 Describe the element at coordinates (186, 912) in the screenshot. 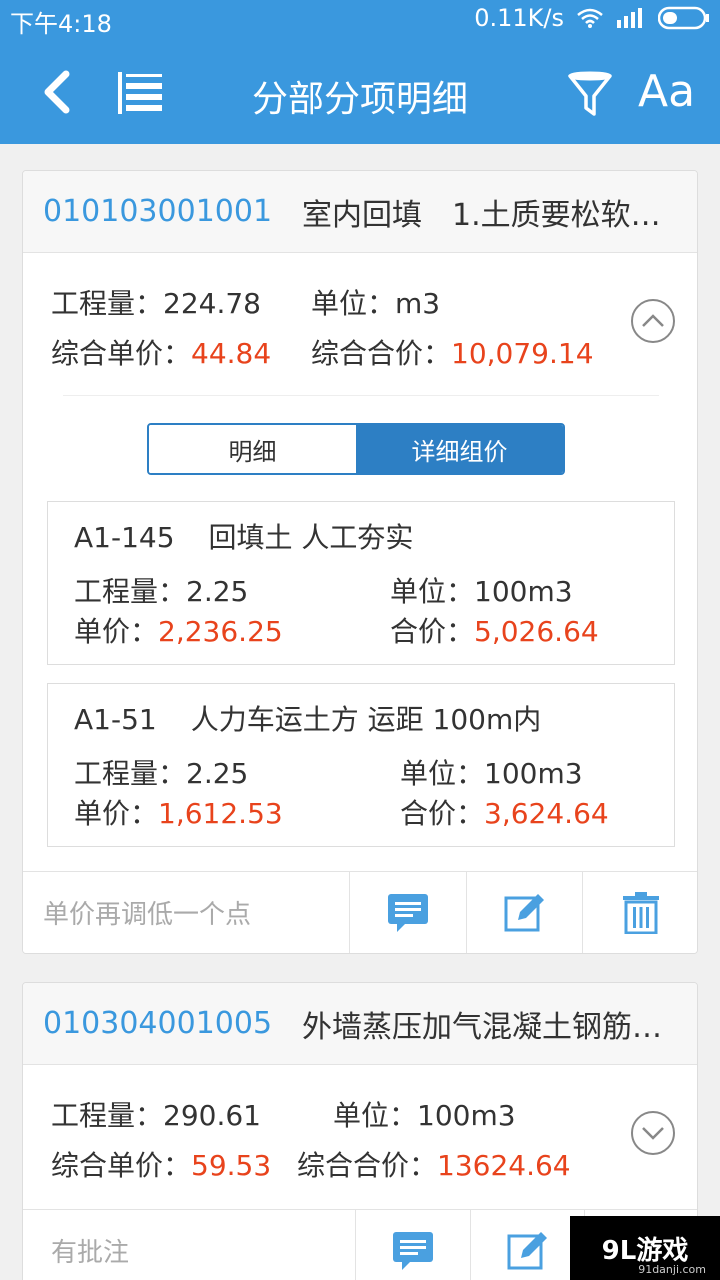

I see `annotation-text: 单价再调低一个点` at that location.